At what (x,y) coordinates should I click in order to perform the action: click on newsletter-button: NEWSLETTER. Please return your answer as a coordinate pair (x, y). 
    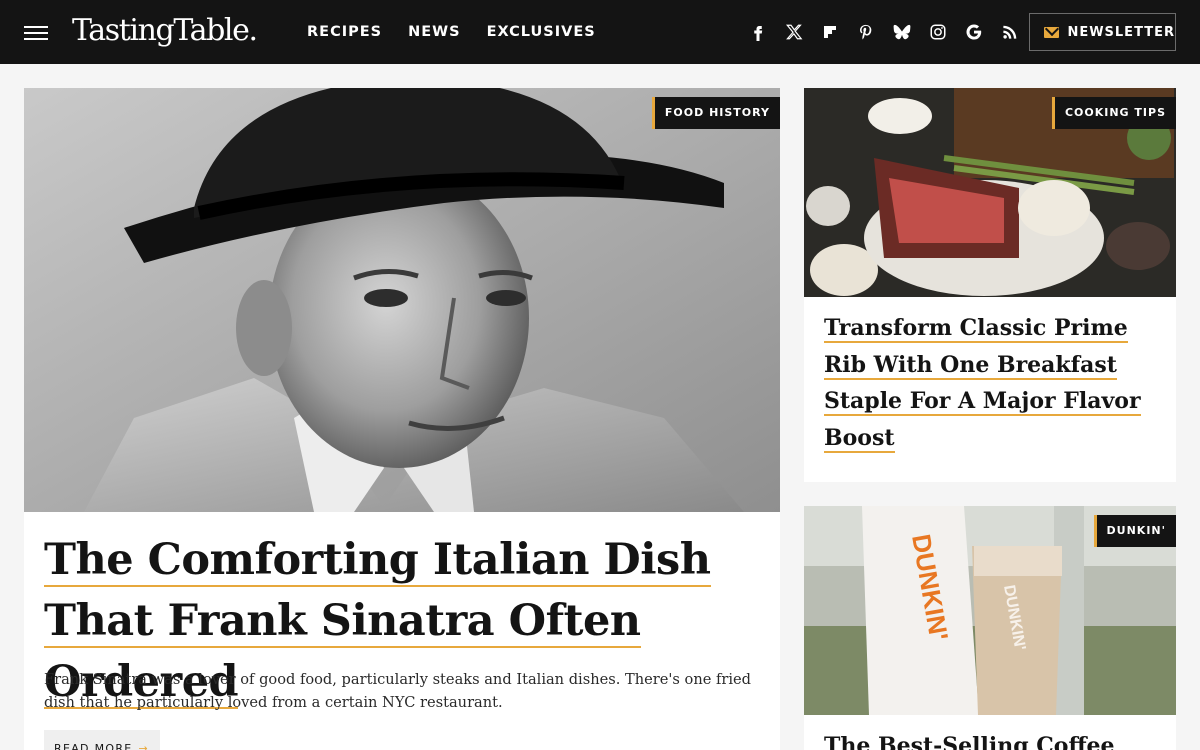
    Looking at the image, I should click on (1102, 32).